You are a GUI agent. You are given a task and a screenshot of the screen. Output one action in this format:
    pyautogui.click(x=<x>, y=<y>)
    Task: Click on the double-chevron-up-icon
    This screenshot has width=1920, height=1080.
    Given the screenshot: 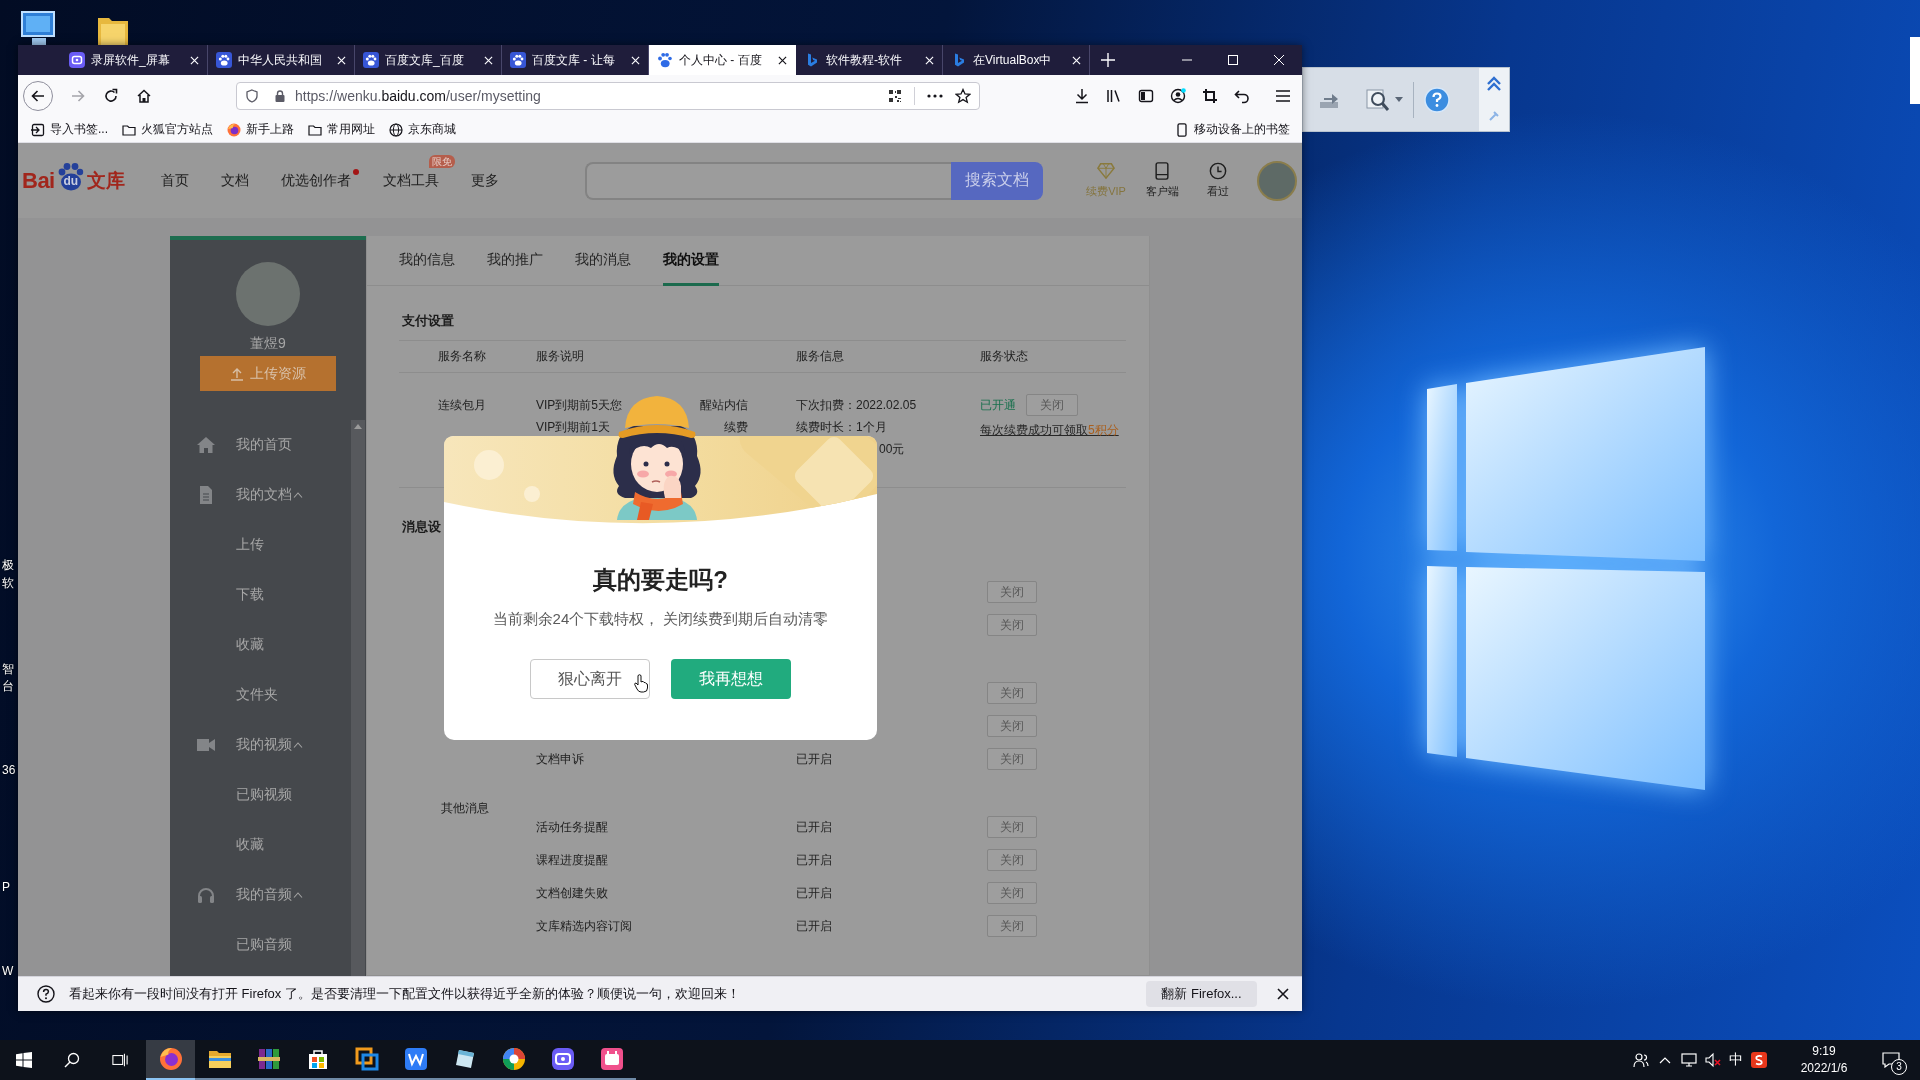 What is the action you would take?
    pyautogui.click(x=1494, y=84)
    